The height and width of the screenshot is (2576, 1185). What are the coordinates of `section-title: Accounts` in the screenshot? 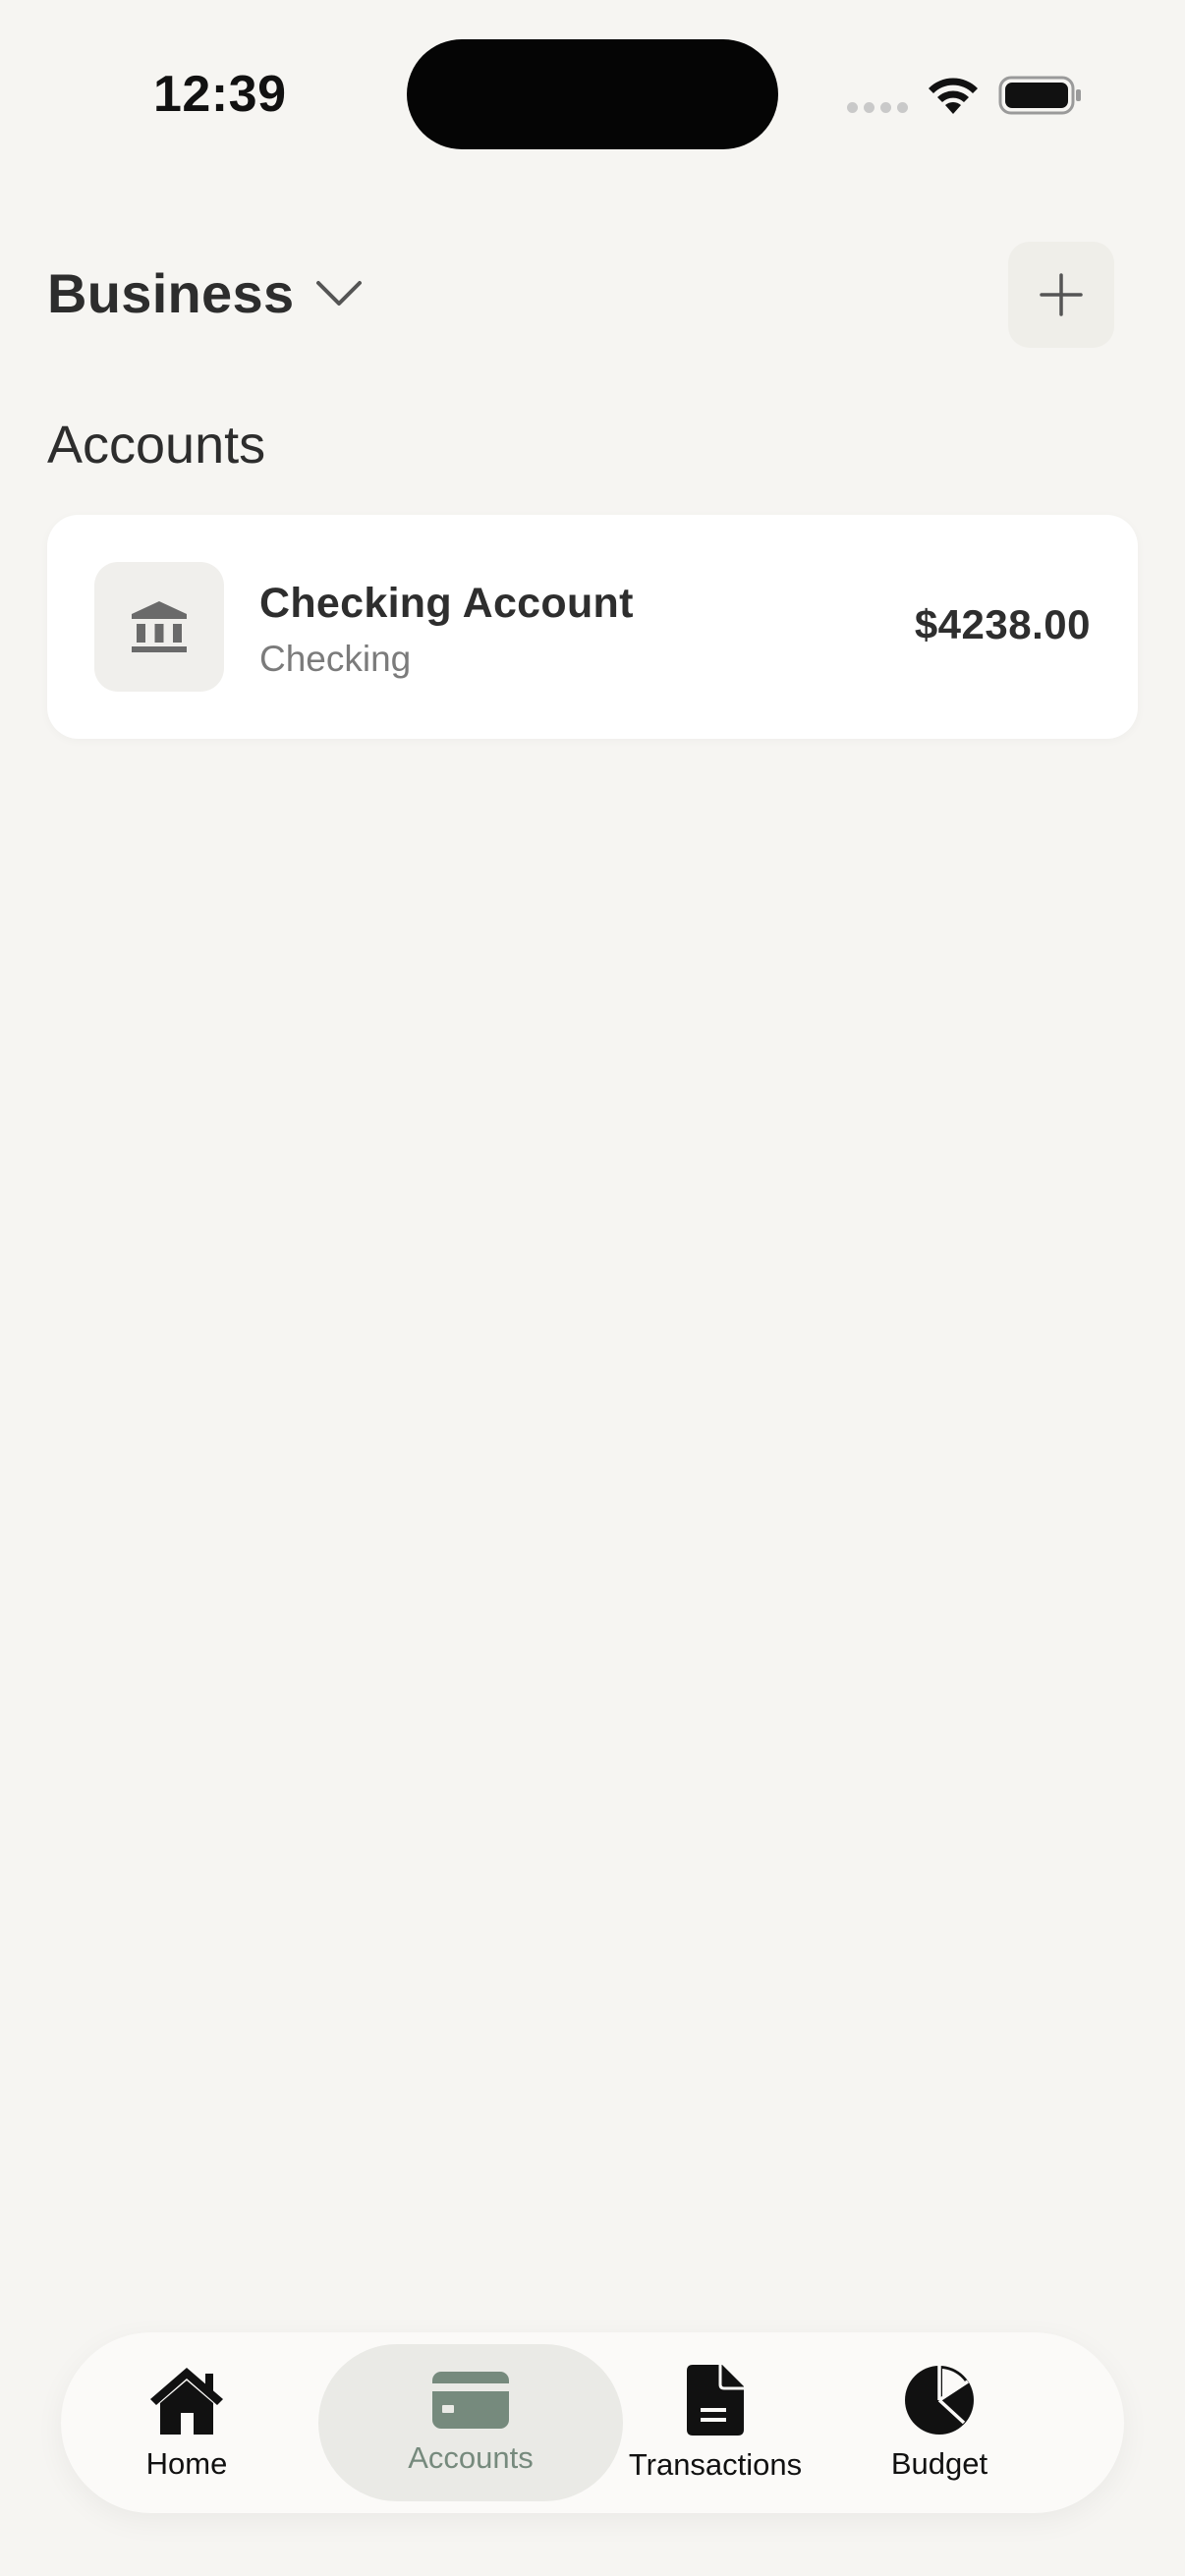 It's located at (156, 445).